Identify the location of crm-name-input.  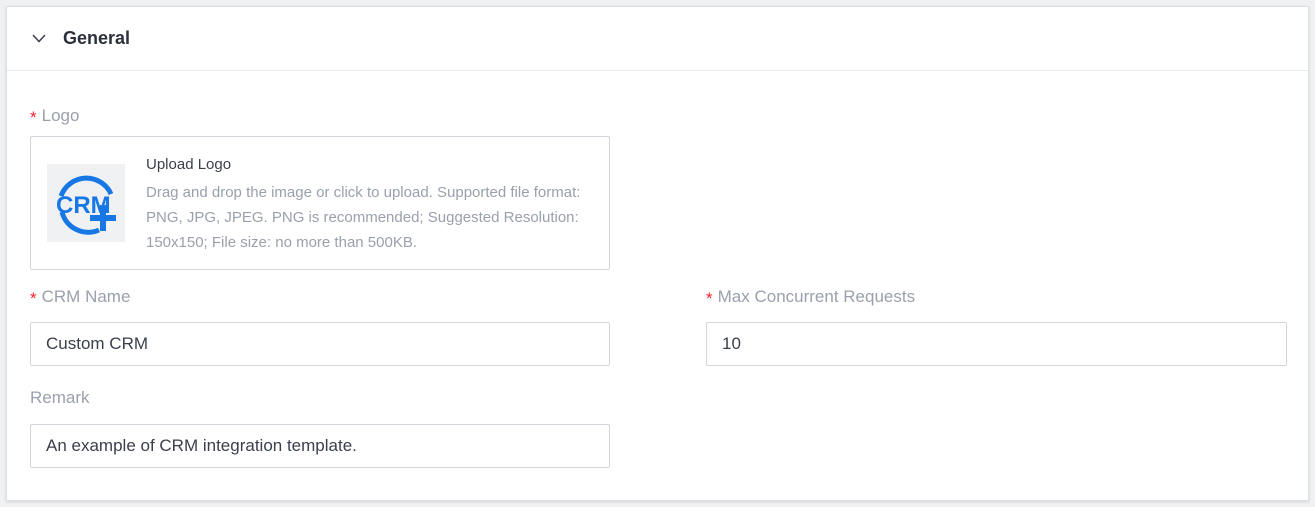
(320, 344).